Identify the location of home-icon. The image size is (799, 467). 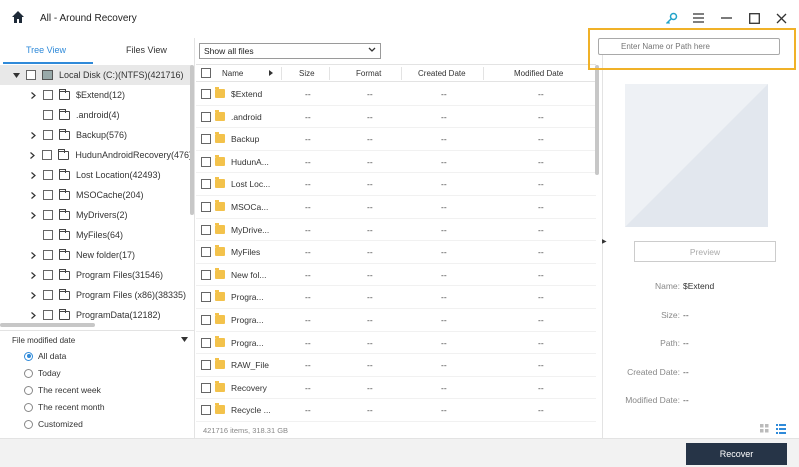
(18, 17).